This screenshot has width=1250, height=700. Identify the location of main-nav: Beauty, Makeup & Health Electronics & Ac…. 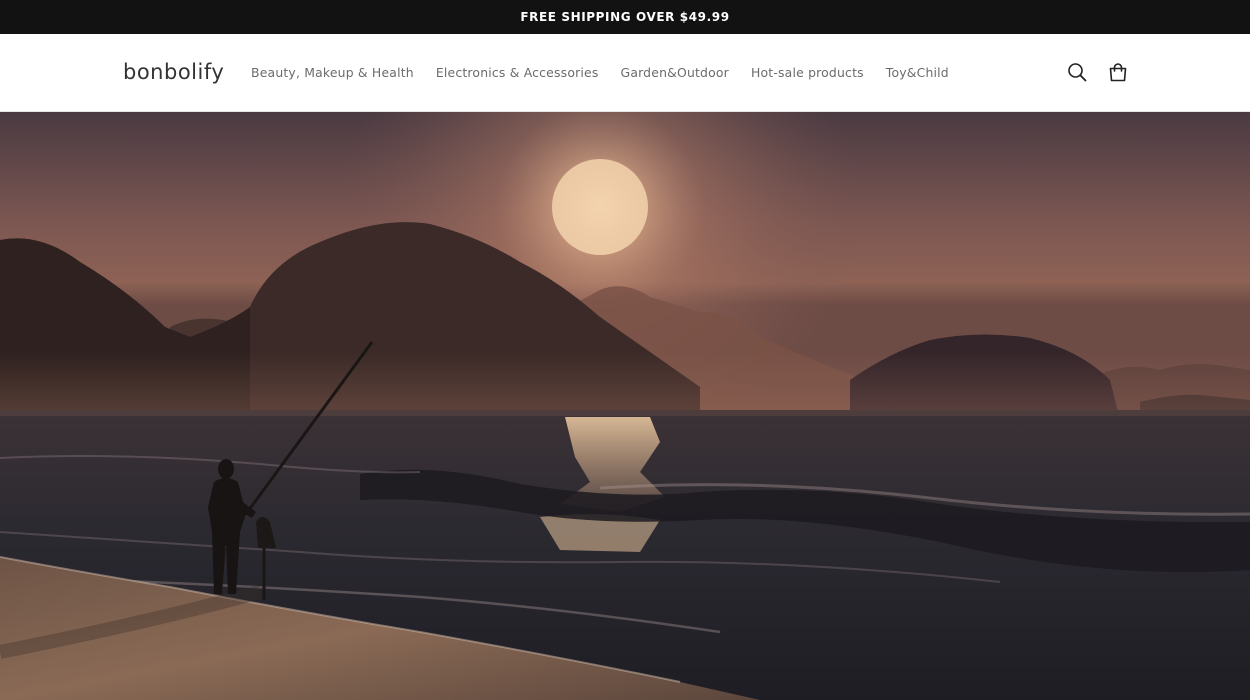
(600, 72).